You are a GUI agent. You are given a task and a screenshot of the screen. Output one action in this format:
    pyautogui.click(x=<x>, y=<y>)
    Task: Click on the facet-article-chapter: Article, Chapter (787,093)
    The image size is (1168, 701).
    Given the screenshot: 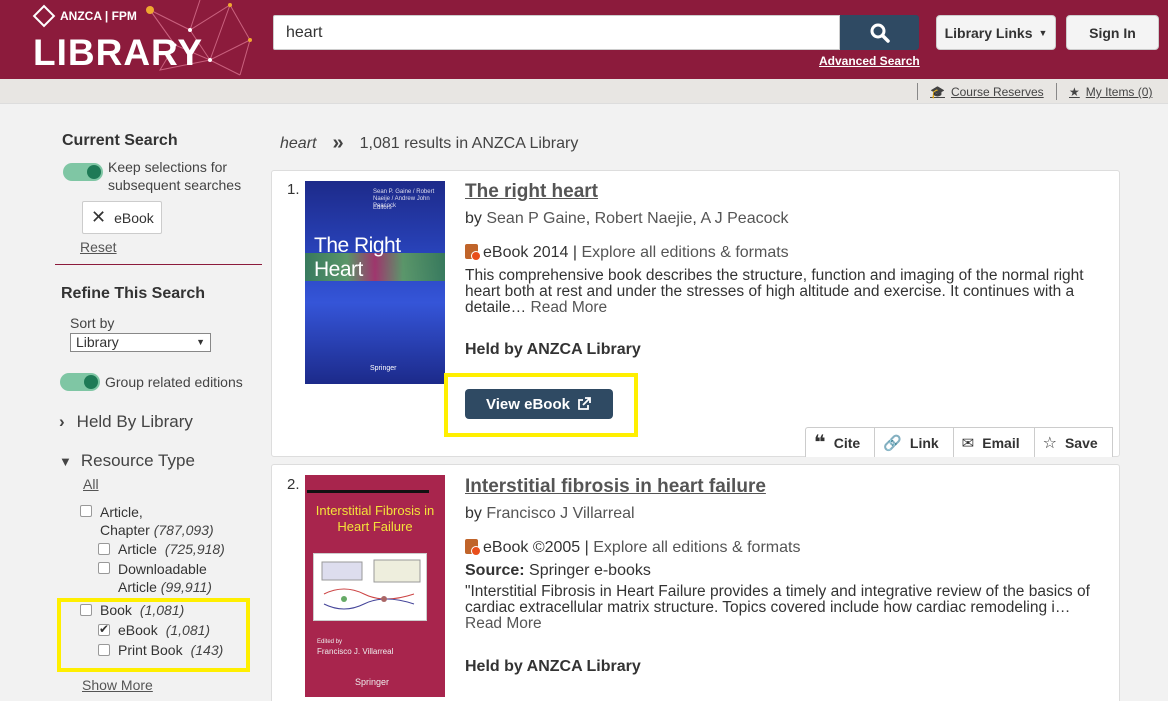 What is the action you would take?
    pyautogui.click(x=147, y=521)
    